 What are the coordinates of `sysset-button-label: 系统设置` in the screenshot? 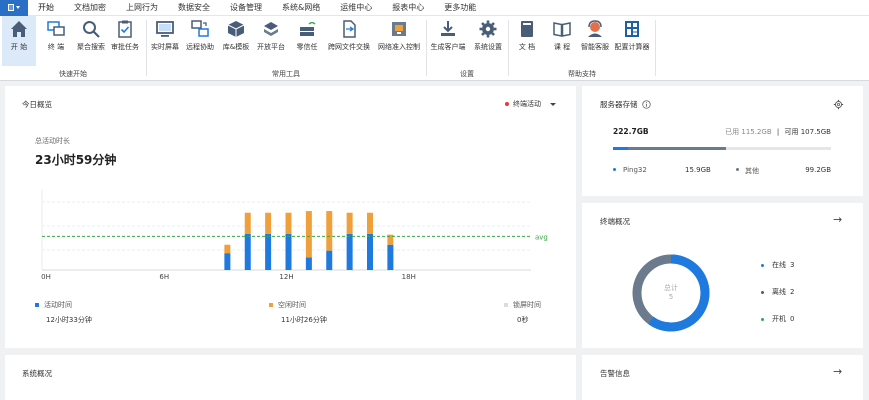 It's located at (488, 47).